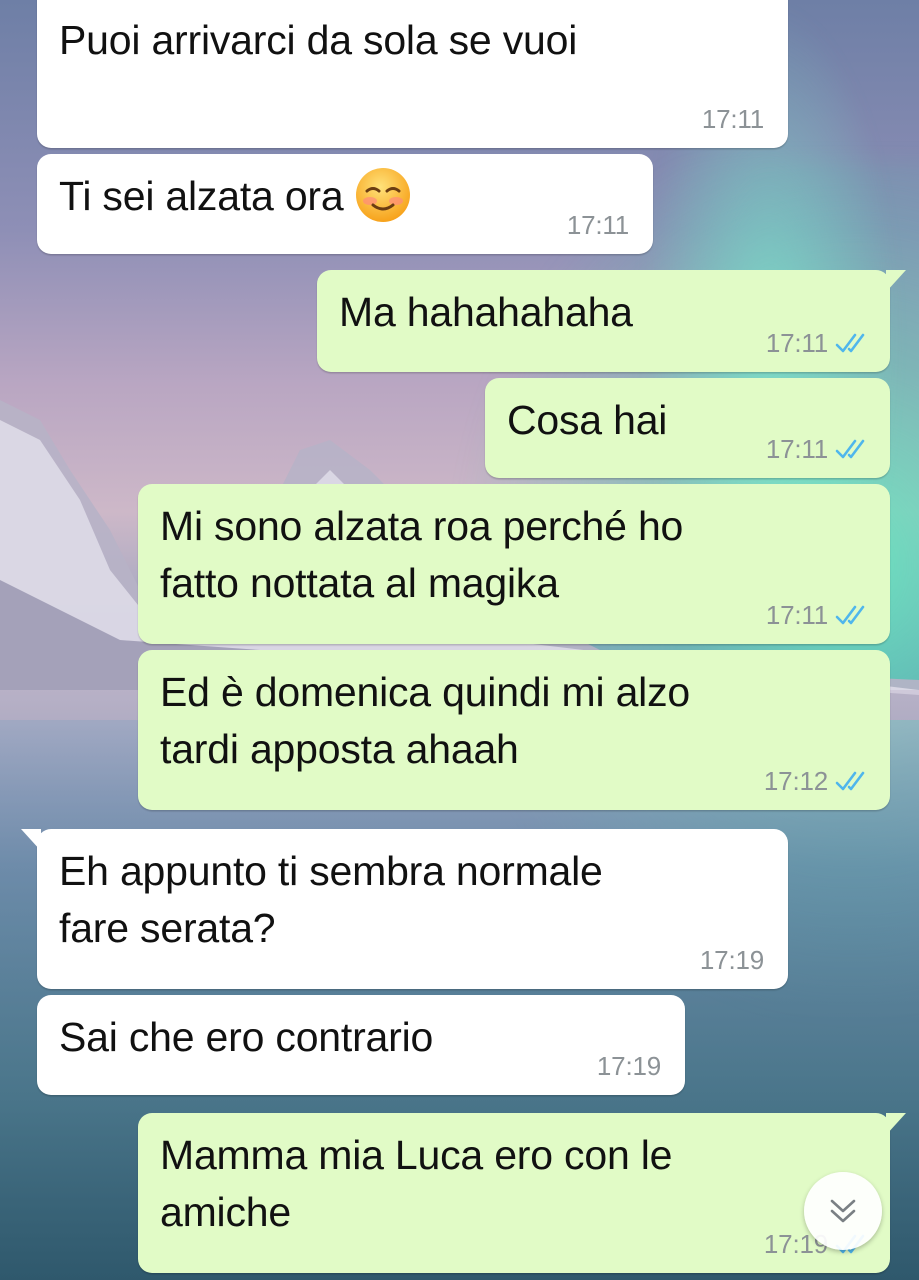  I want to click on scroll-to-bottom-button, so click(843, 1211).